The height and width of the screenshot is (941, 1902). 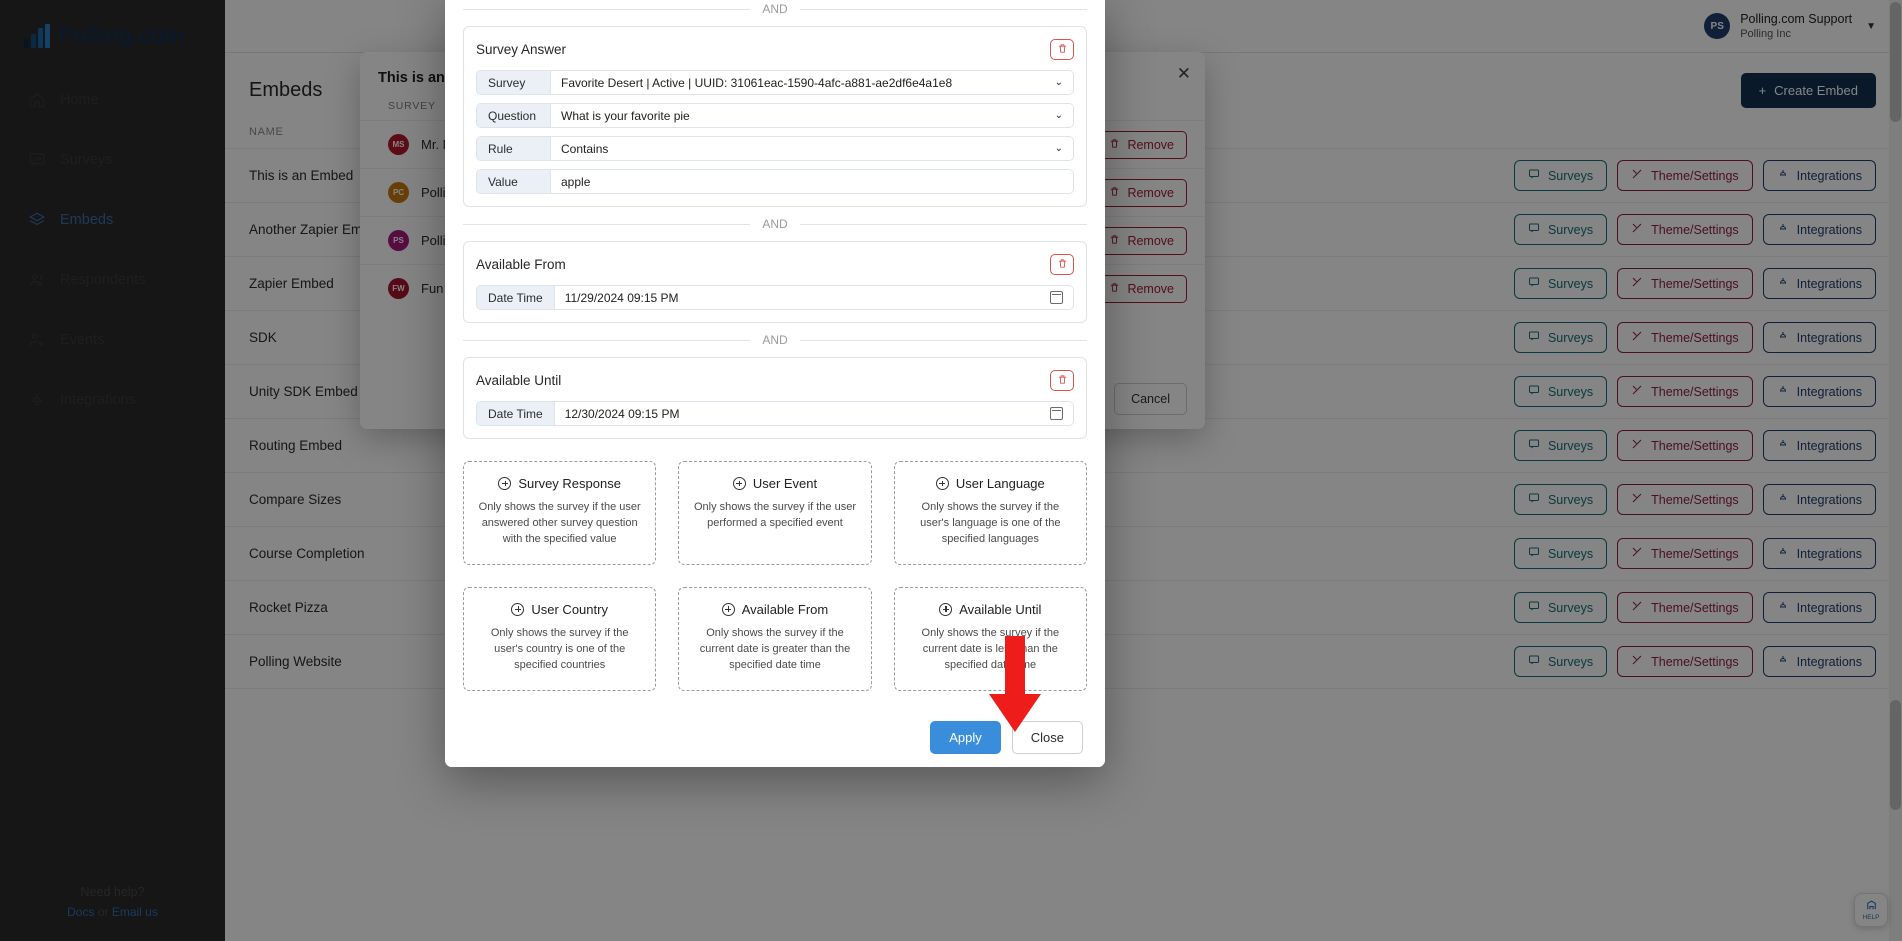 I want to click on option-title: Available Until, so click(x=1000, y=609).